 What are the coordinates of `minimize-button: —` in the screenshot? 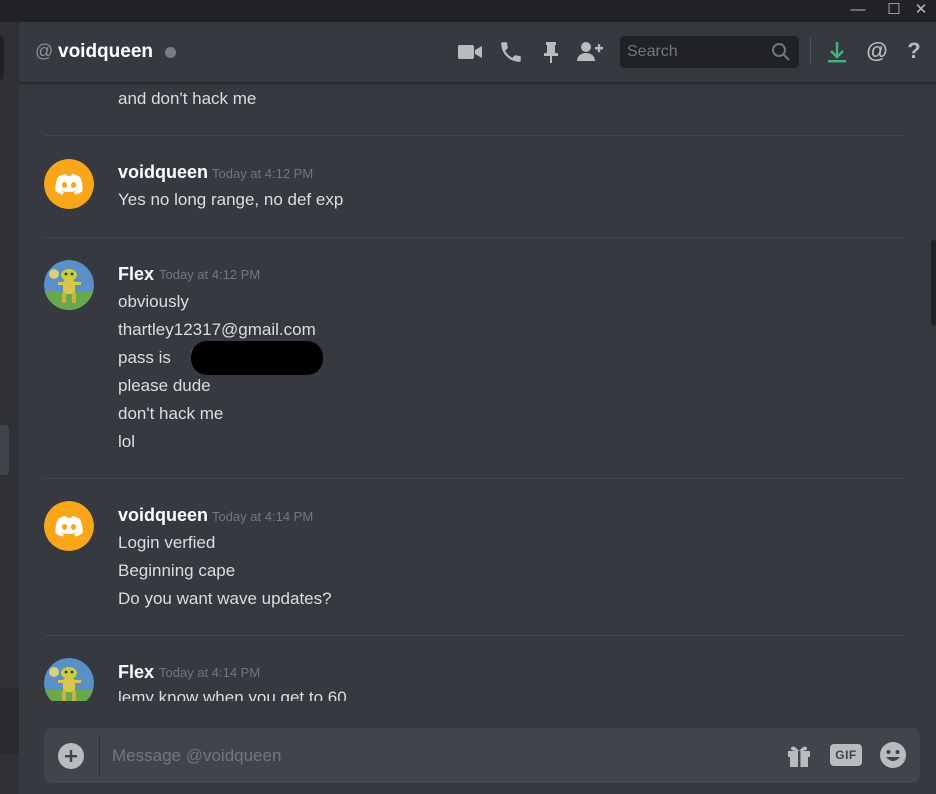 It's located at (858, 11).